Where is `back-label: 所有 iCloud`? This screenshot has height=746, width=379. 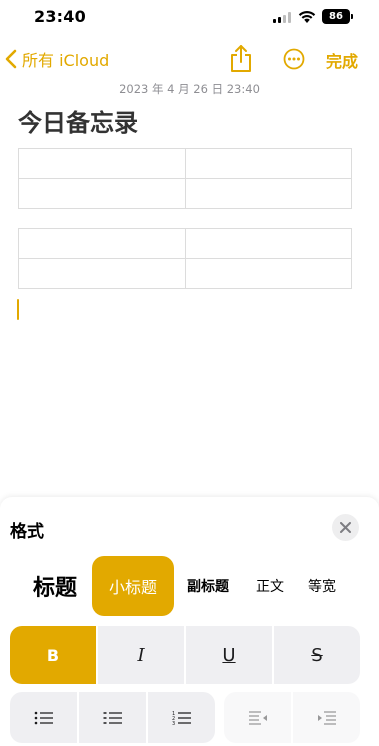 back-label: 所有 iCloud is located at coordinates (66, 60).